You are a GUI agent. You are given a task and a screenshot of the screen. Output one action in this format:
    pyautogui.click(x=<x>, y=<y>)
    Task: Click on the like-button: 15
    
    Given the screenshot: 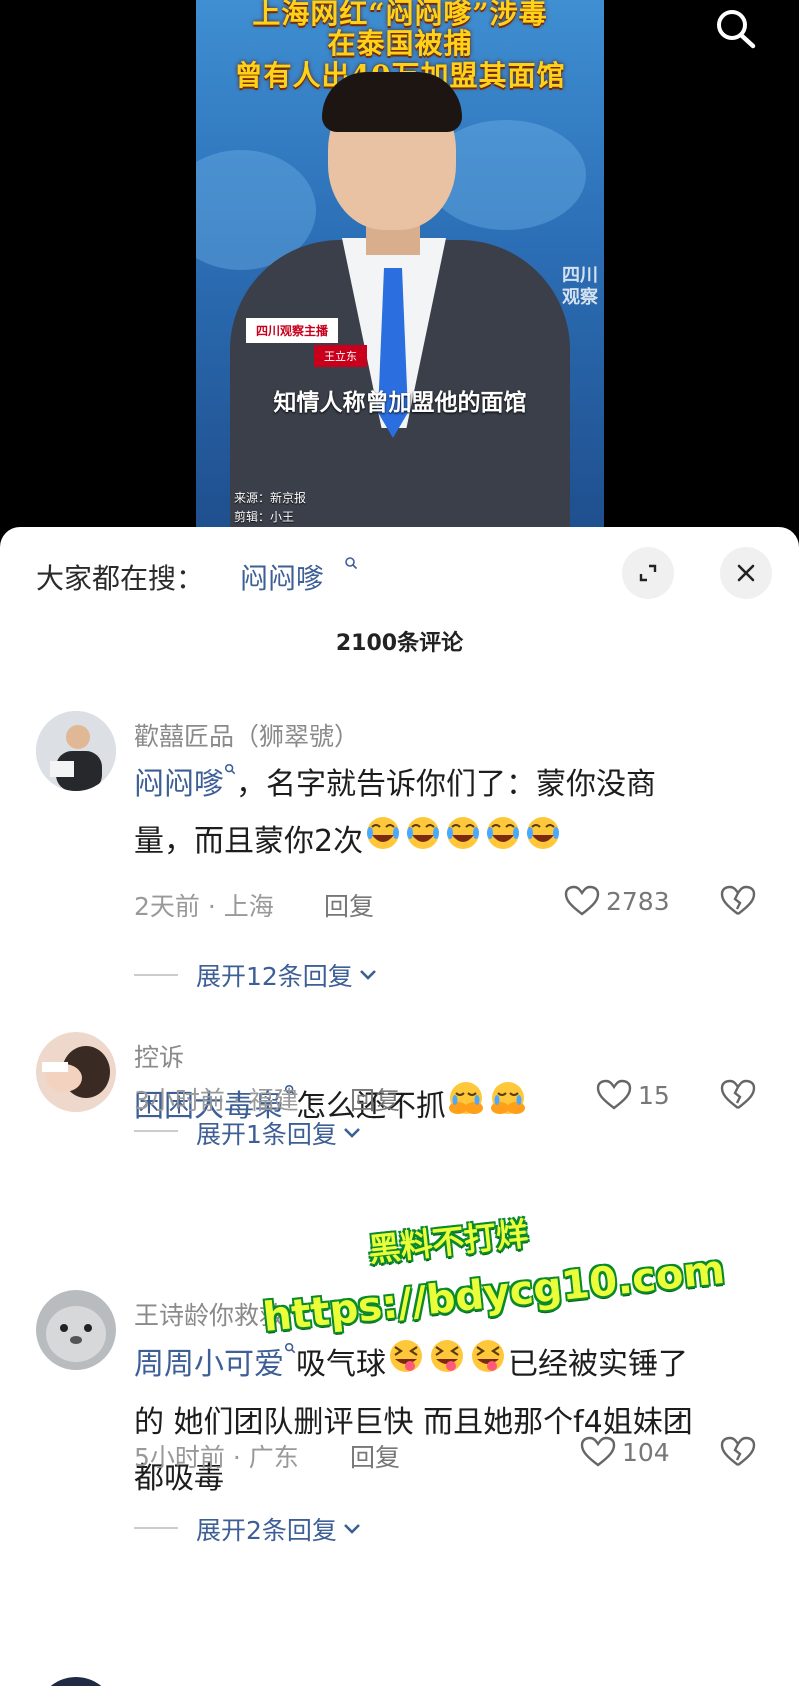 What is the action you would take?
    pyautogui.click(x=633, y=1095)
    